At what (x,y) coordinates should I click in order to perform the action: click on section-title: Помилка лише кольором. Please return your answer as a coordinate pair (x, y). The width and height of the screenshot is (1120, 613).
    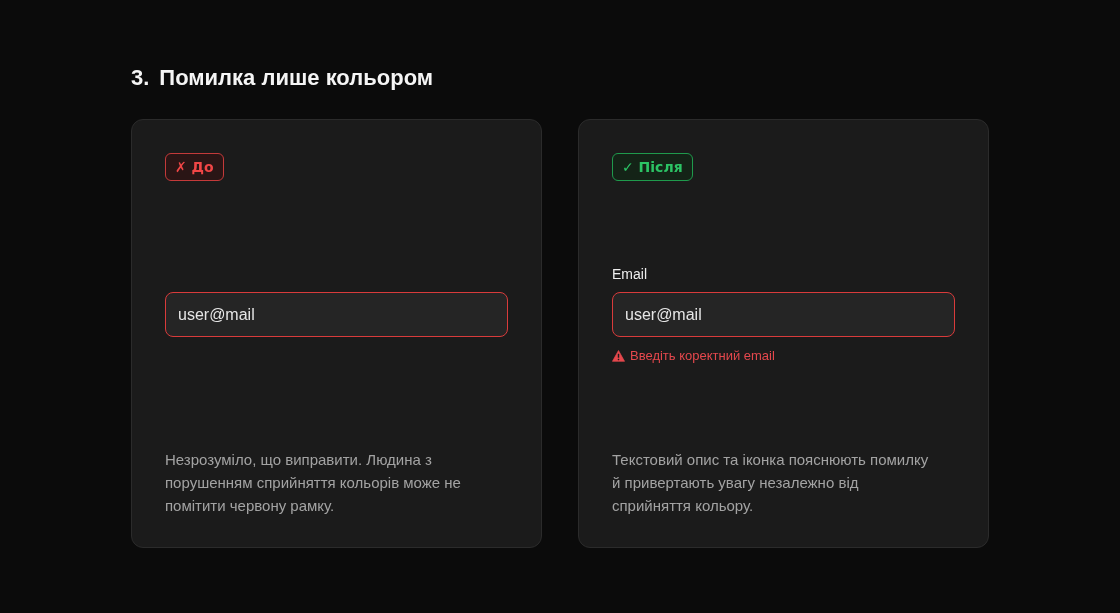
    Looking at the image, I should click on (296, 78).